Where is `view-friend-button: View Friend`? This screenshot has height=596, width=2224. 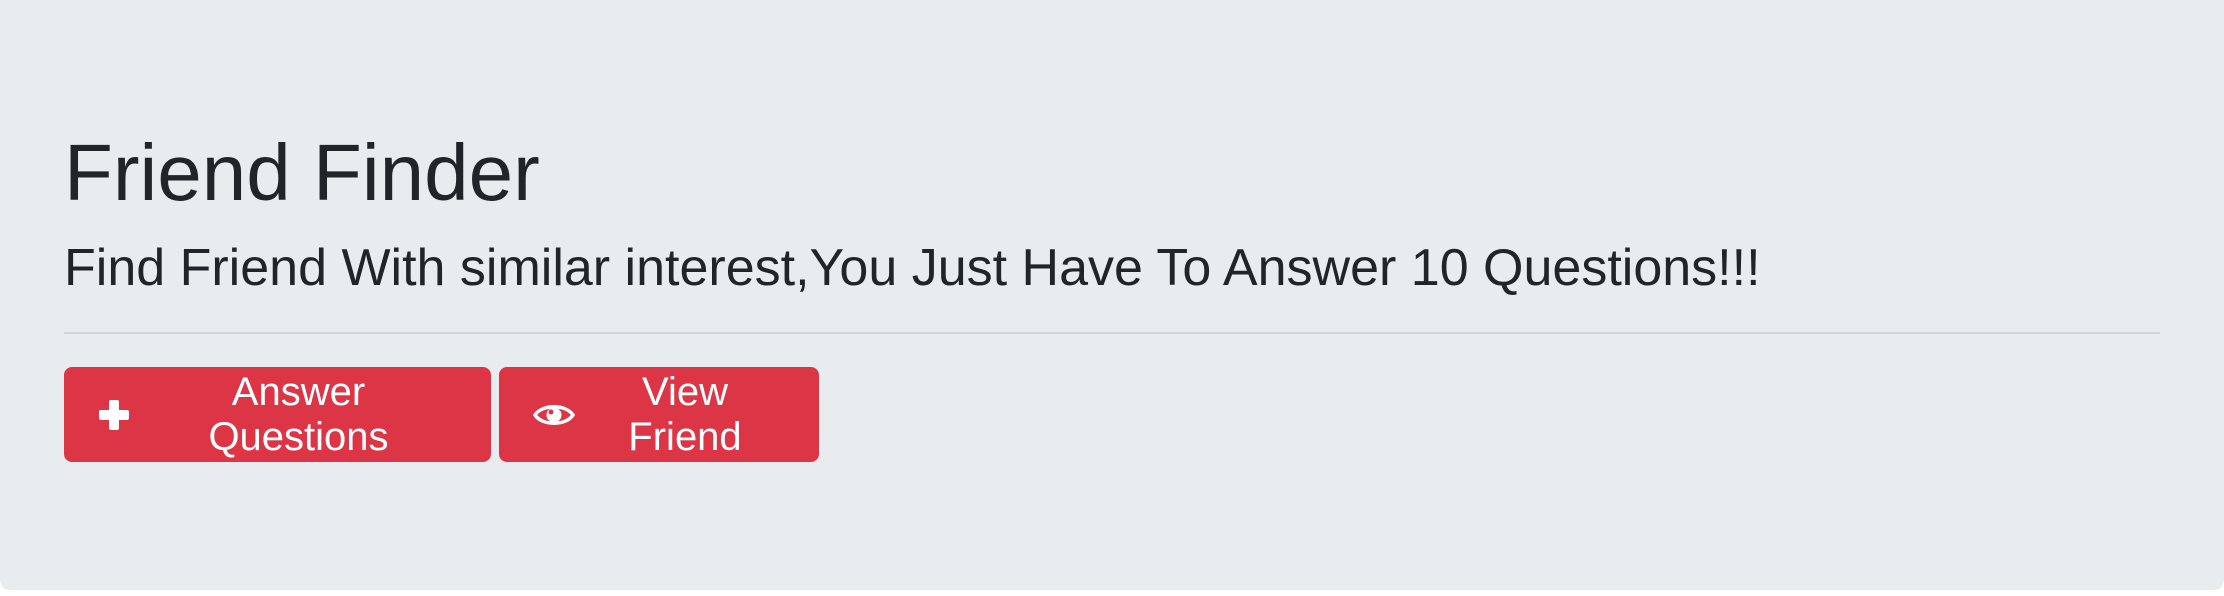
view-friend-button: View Friend is located at coordinates (659, 414).